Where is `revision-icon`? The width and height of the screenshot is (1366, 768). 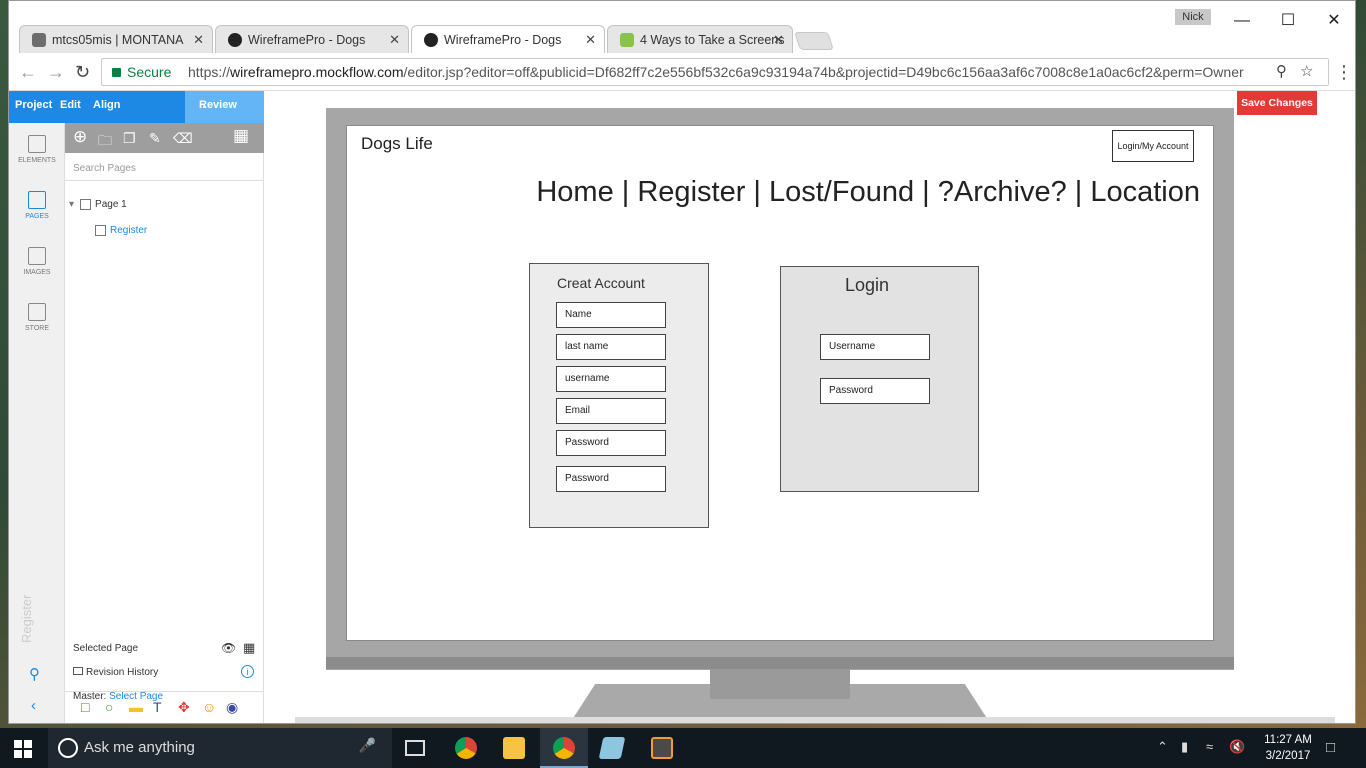 revision-icon is located at coordinates (78, 671).